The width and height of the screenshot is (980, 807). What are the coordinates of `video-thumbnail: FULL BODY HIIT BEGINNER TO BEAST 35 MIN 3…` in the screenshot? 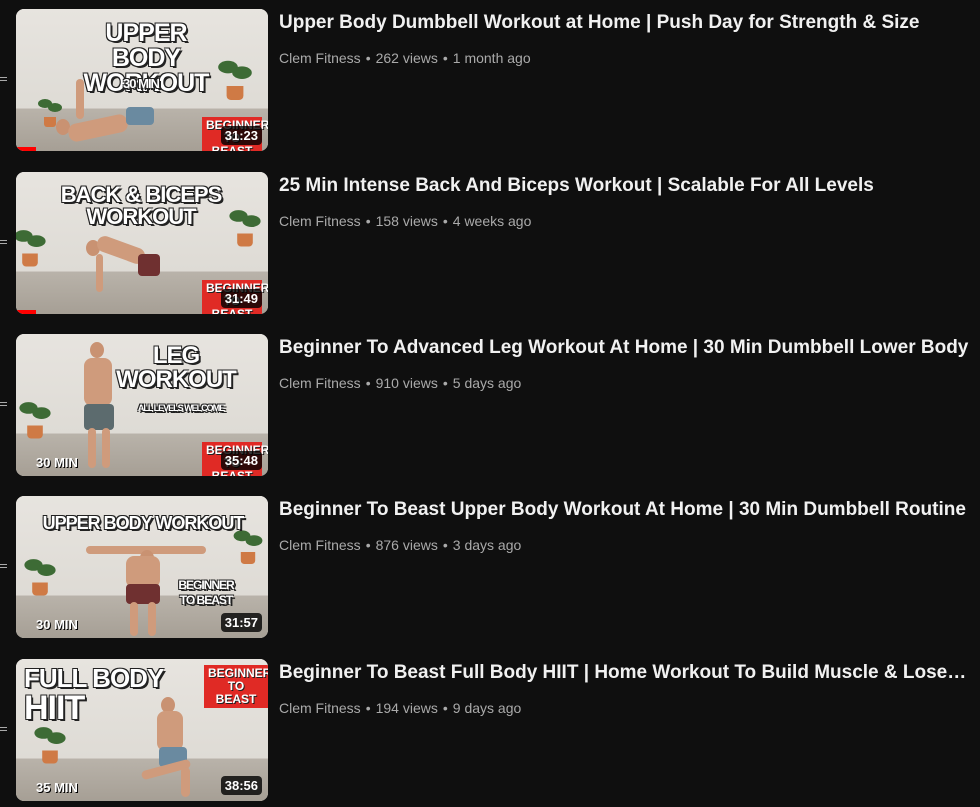 It's located at (142, 730).